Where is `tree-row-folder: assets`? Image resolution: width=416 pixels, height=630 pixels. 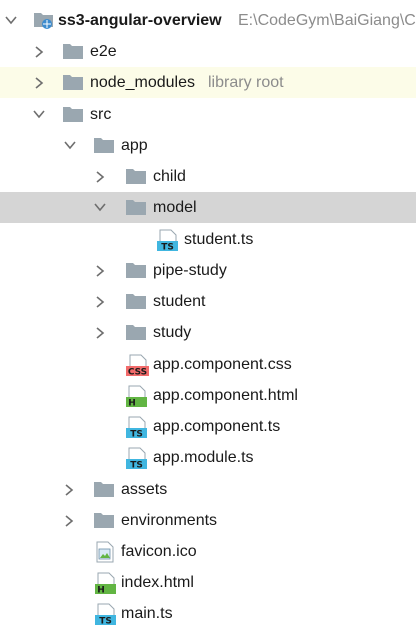 tree-row-folder: assets is located at coordinates (208, 489).